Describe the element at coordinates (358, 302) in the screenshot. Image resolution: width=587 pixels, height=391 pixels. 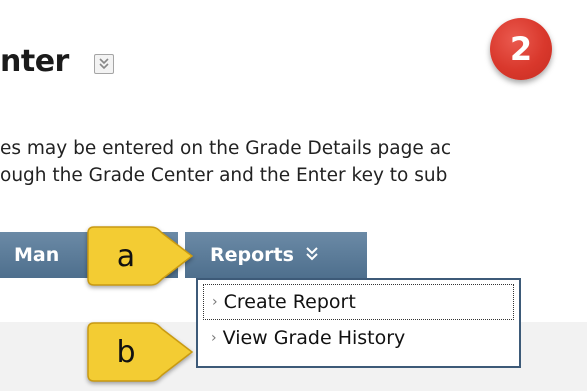
I see `menu-item-create-report: › Create Report` at that location.